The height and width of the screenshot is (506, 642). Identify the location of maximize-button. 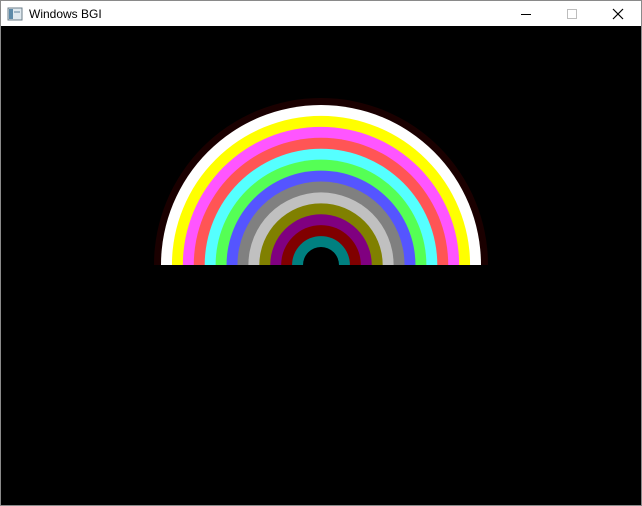
(572, 13).